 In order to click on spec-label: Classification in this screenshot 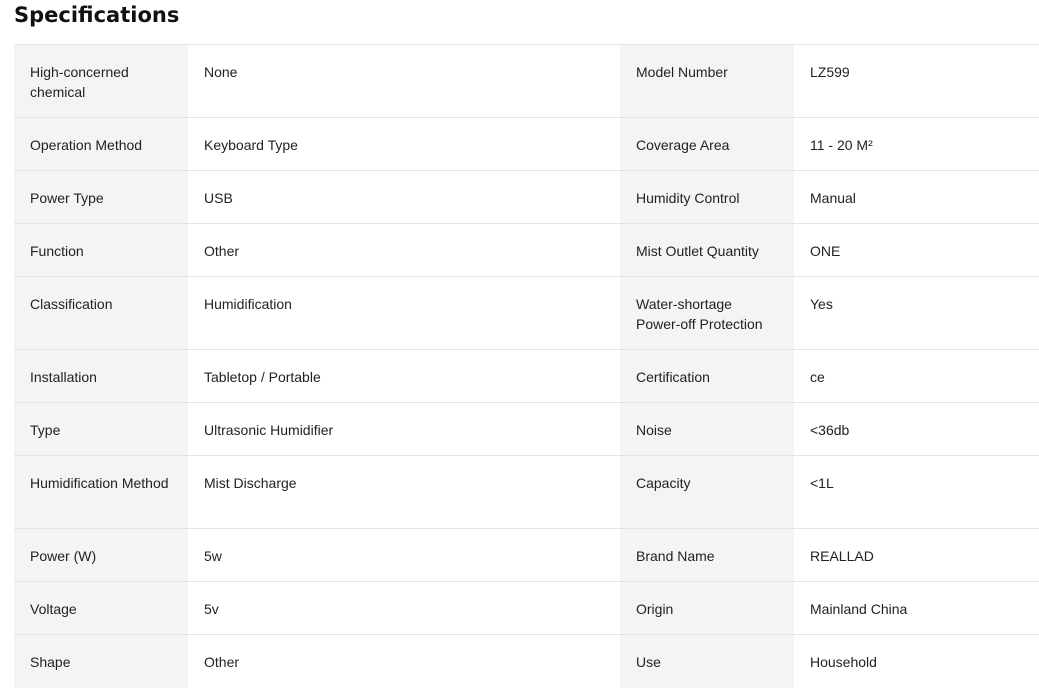, I will do `click(101, 313)`.